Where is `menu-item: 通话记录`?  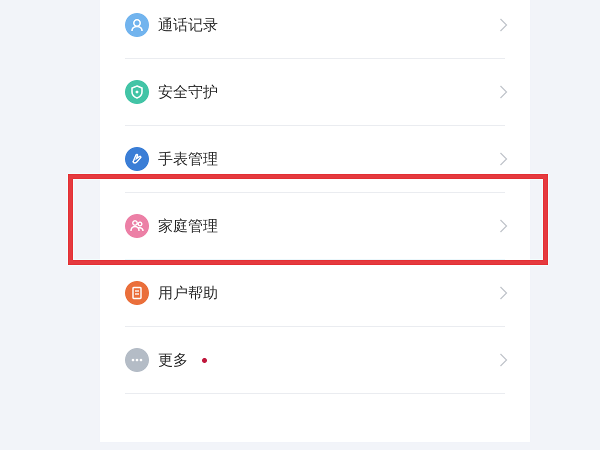
menu-item: 通话记录 is located at coordinates (315, 29).